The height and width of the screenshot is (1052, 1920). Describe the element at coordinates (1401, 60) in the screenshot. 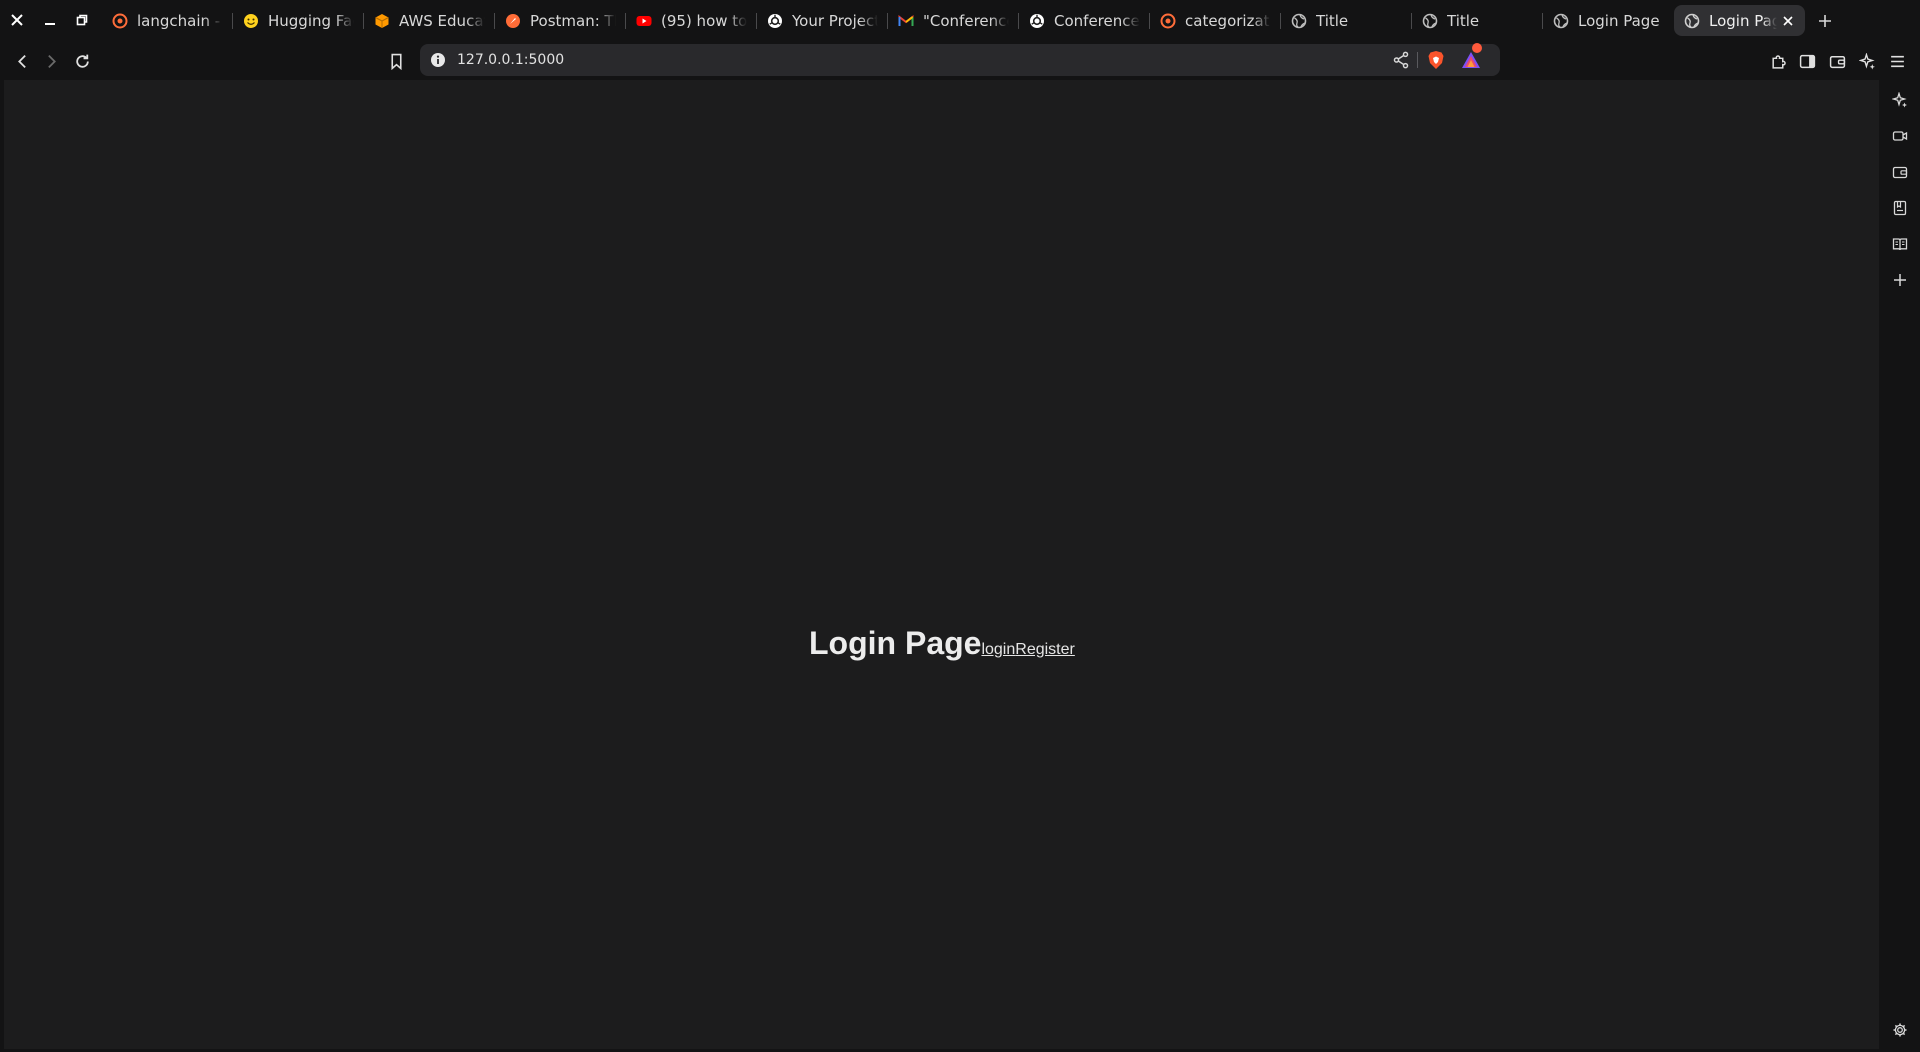

I see `share-icon` at that location.